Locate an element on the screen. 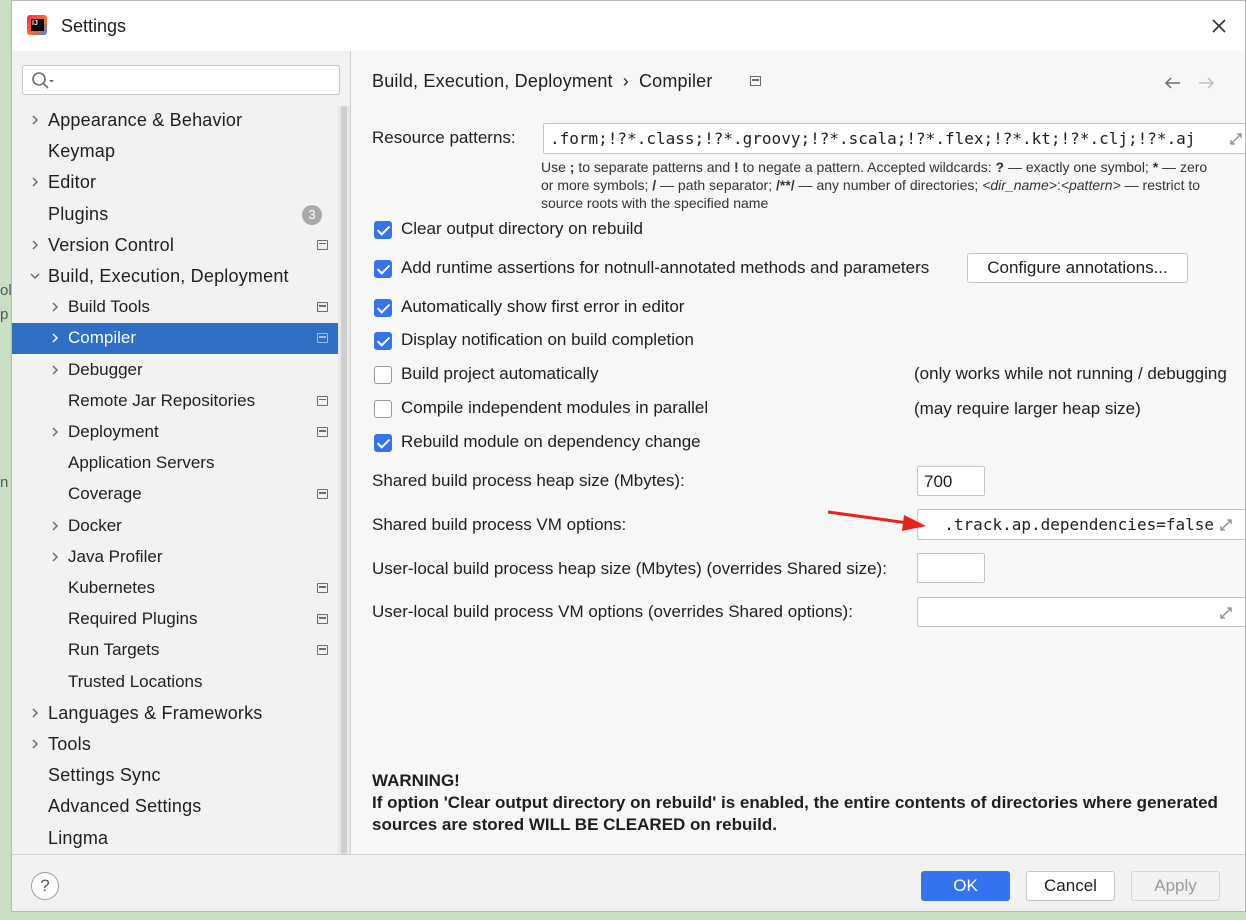 This screenshot has width=1246, height=920. breadcrumb-parent: Build, Execution, Deployment is located at coordinates (492, 81).